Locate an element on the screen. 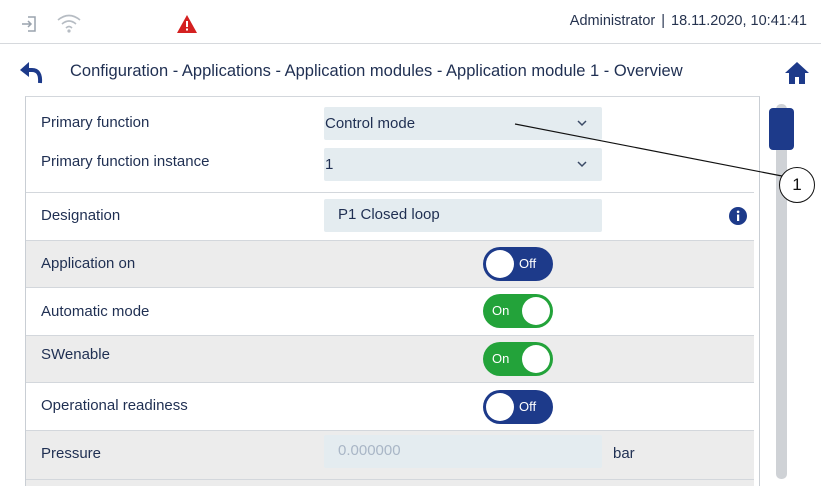  primary-function-instance-select: 1 is located at coordinates (463, 164).